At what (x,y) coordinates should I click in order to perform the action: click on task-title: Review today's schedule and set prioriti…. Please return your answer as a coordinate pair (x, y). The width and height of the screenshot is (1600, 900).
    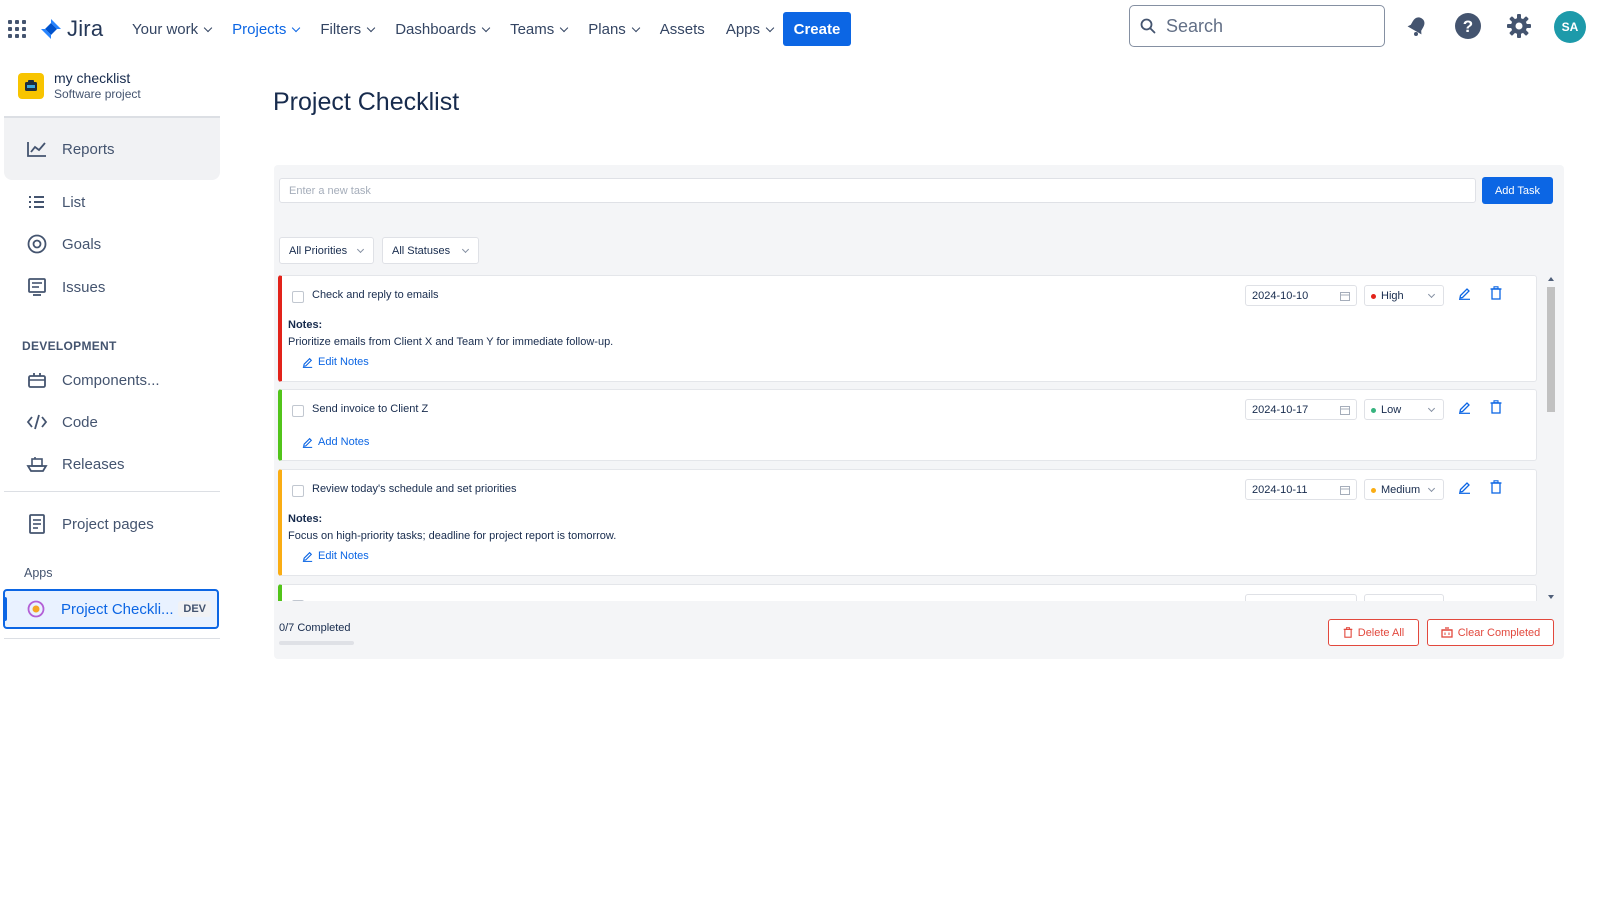
    Looking at the image, I should click on (414, 489).